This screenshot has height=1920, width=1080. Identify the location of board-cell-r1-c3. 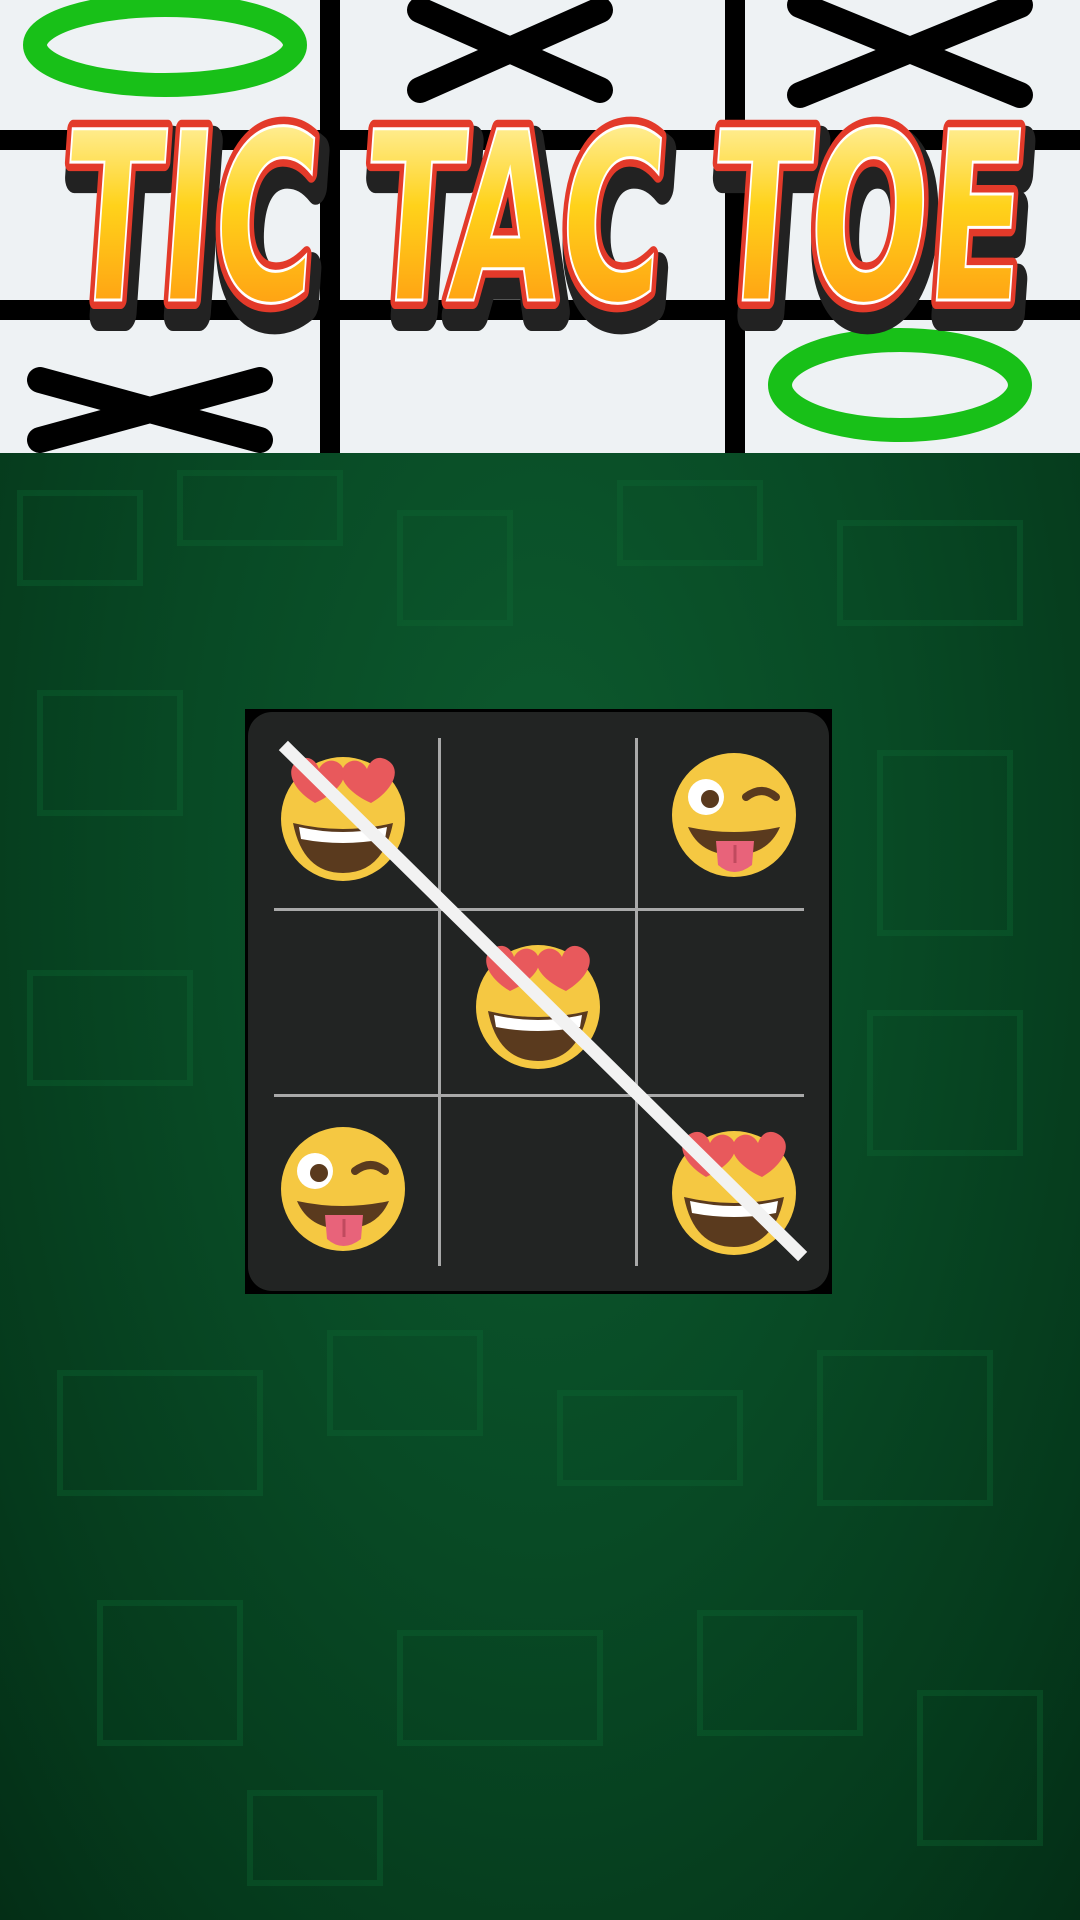
(733, 815).